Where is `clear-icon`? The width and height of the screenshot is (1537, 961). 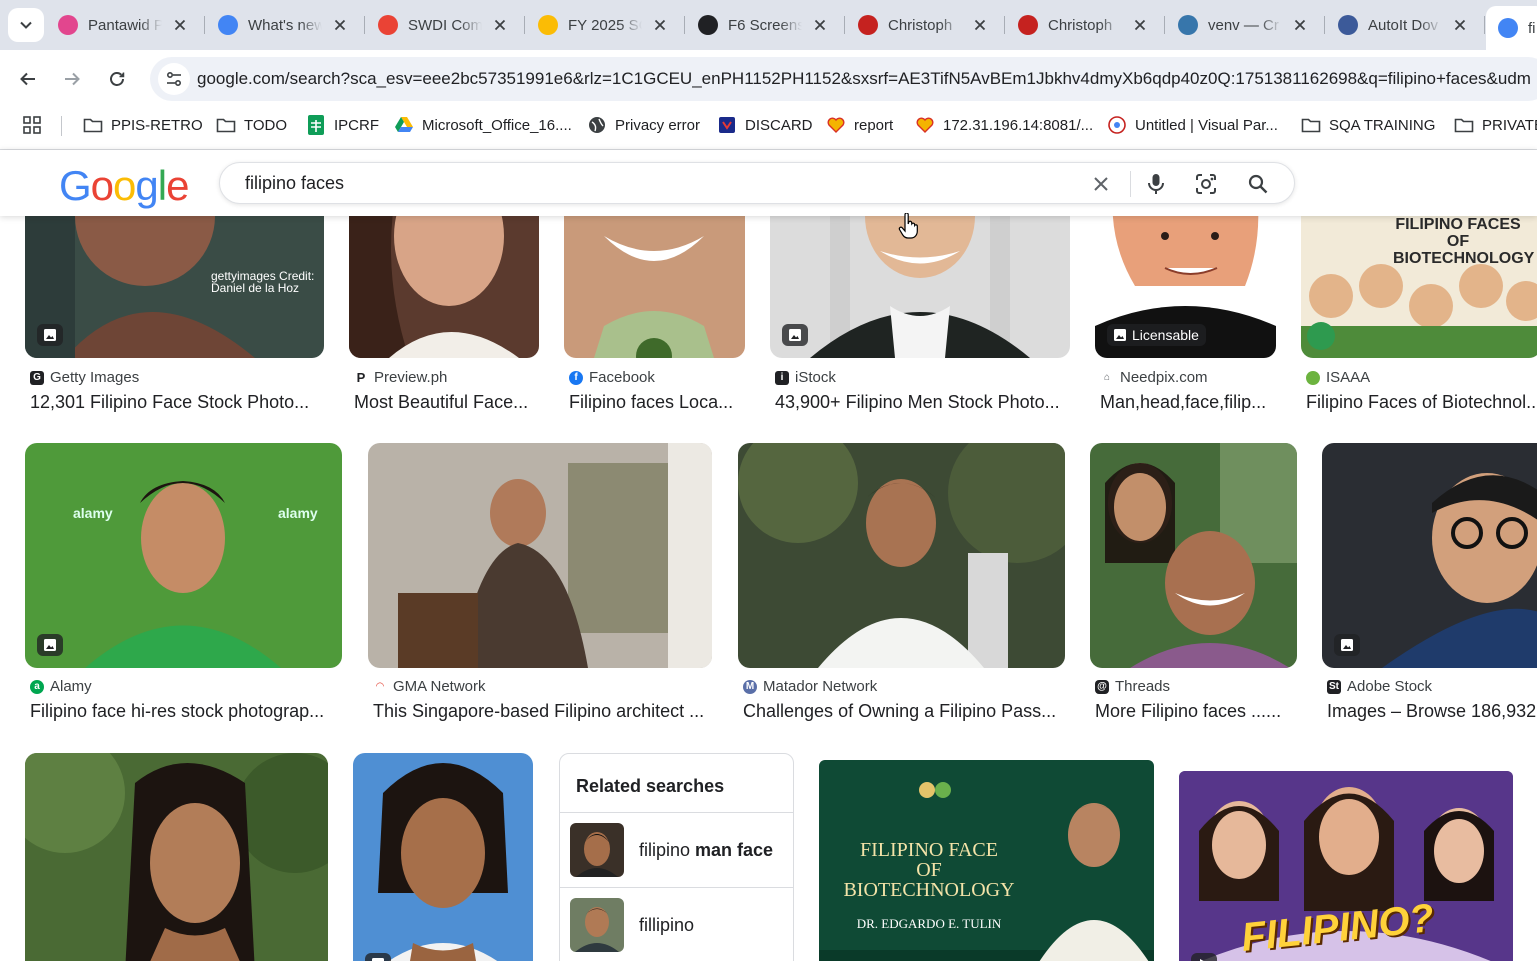 clear-icon is located at coordinates (1101, 184).